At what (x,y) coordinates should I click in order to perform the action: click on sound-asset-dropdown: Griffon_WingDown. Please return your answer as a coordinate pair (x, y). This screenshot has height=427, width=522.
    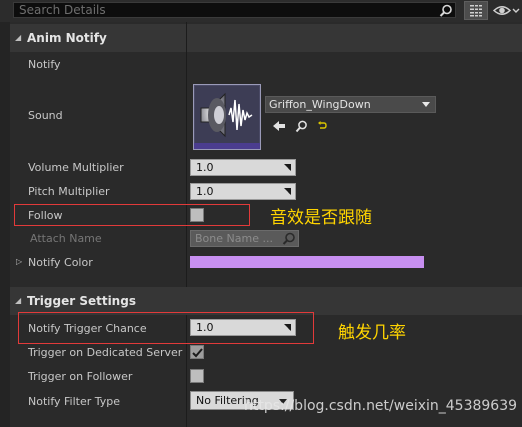
    Looking at the image, I should click on (350, 104).